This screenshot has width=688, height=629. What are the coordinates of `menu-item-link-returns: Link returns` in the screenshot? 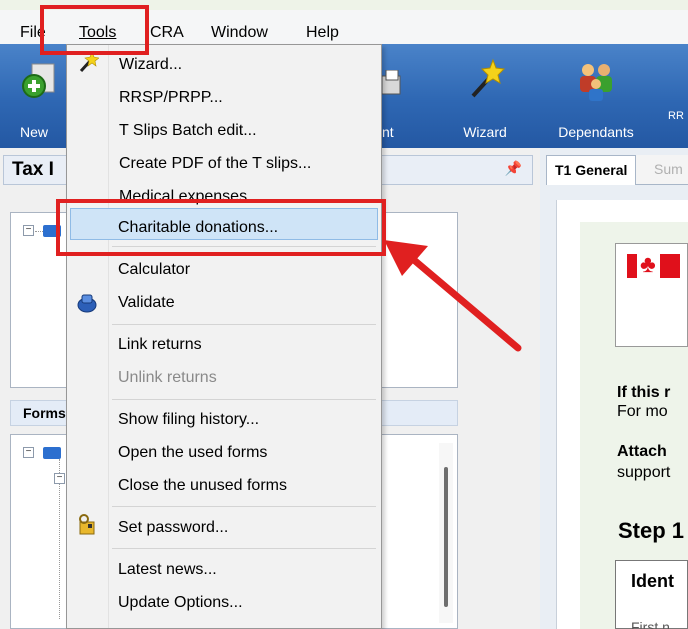 It's located at (160, 345).